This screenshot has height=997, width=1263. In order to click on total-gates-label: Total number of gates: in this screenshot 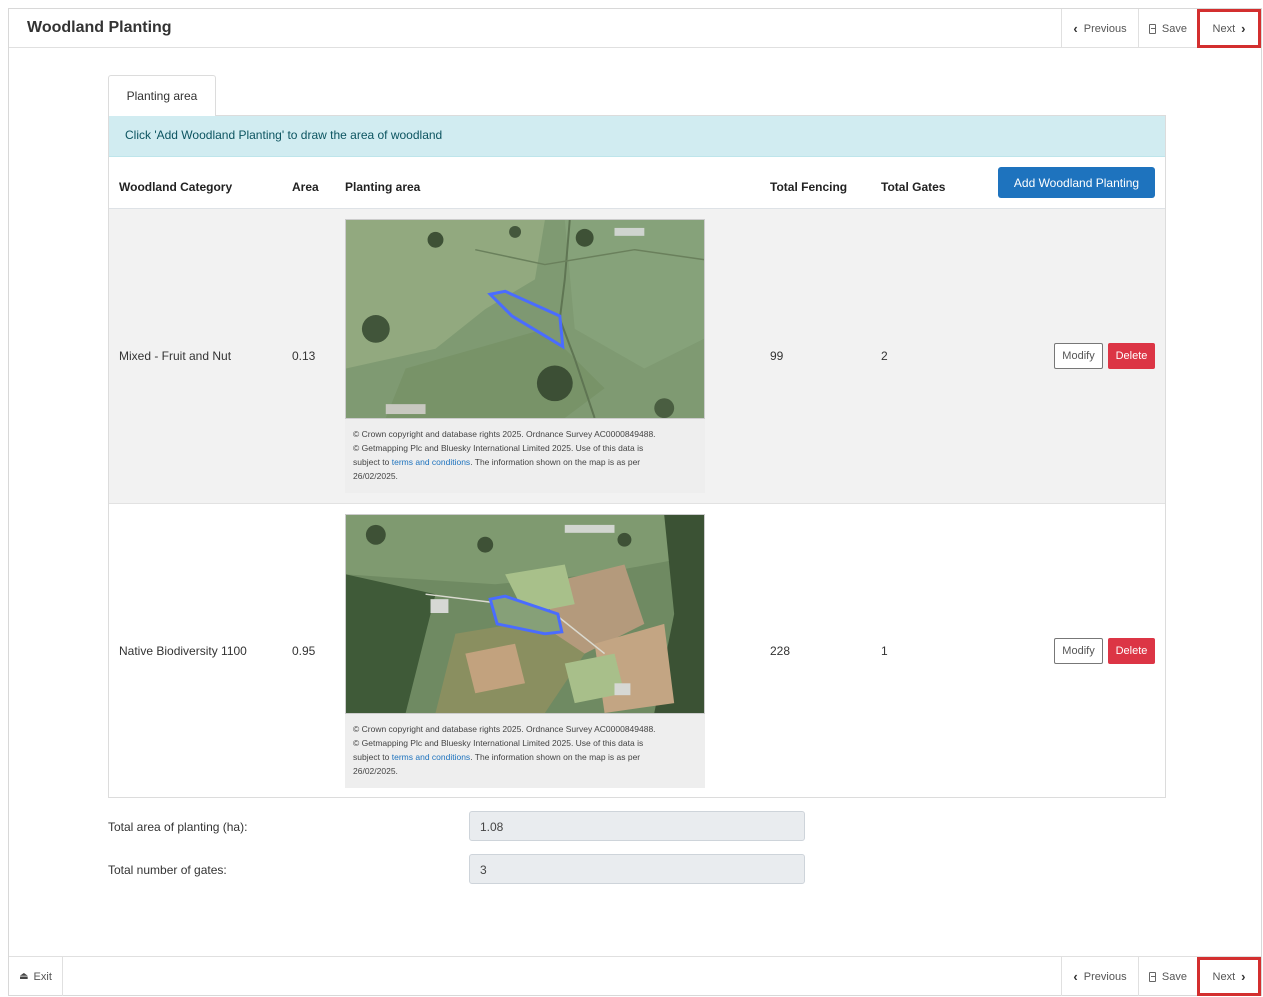, I will do `click(167, 870)`.